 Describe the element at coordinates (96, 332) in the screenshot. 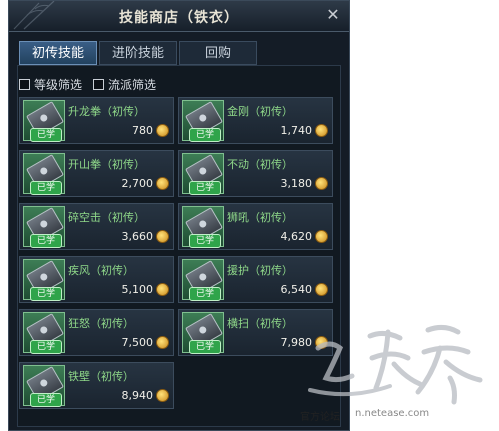

I see `skill-card: 已学 狂怒（初传） 7,500` at that location.